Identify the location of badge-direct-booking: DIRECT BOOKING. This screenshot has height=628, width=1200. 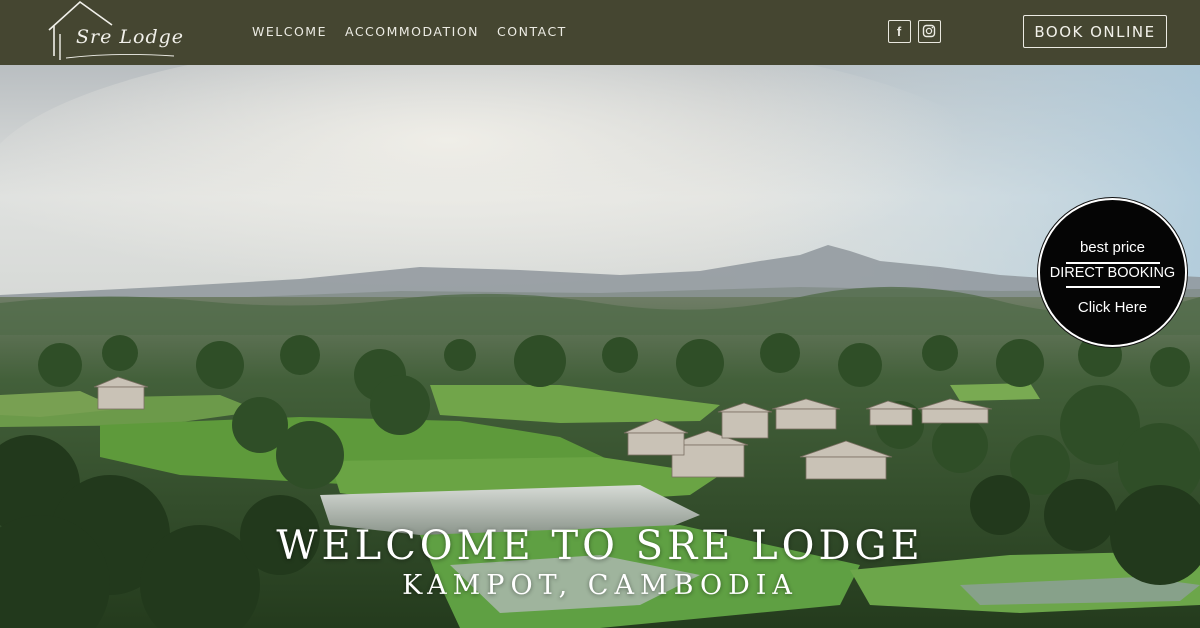
(1112, 273).